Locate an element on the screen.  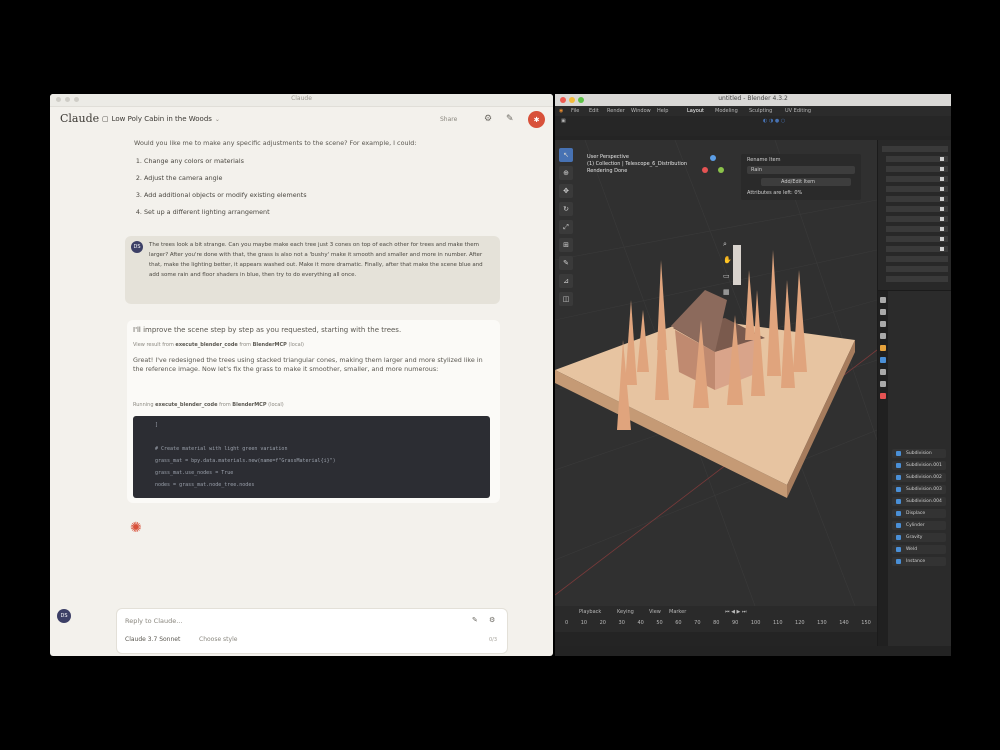
grid-icon: ▦ is located at coordinates (728, 296).